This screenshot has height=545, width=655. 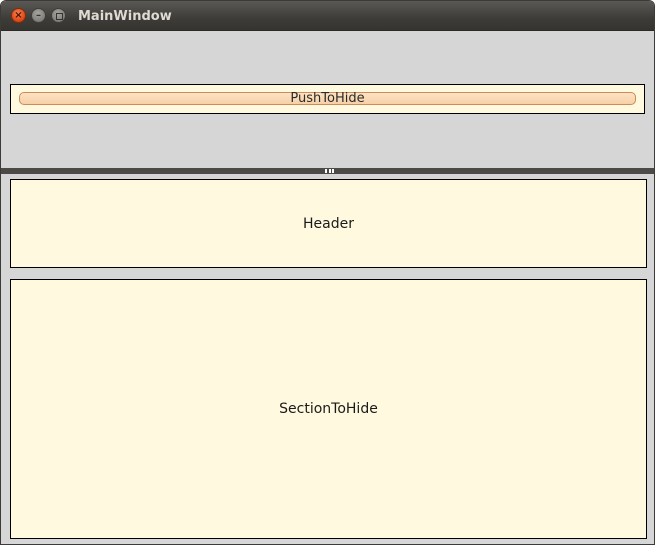 I want to click on splitter-grip-icon, so click(x=329, y=171).